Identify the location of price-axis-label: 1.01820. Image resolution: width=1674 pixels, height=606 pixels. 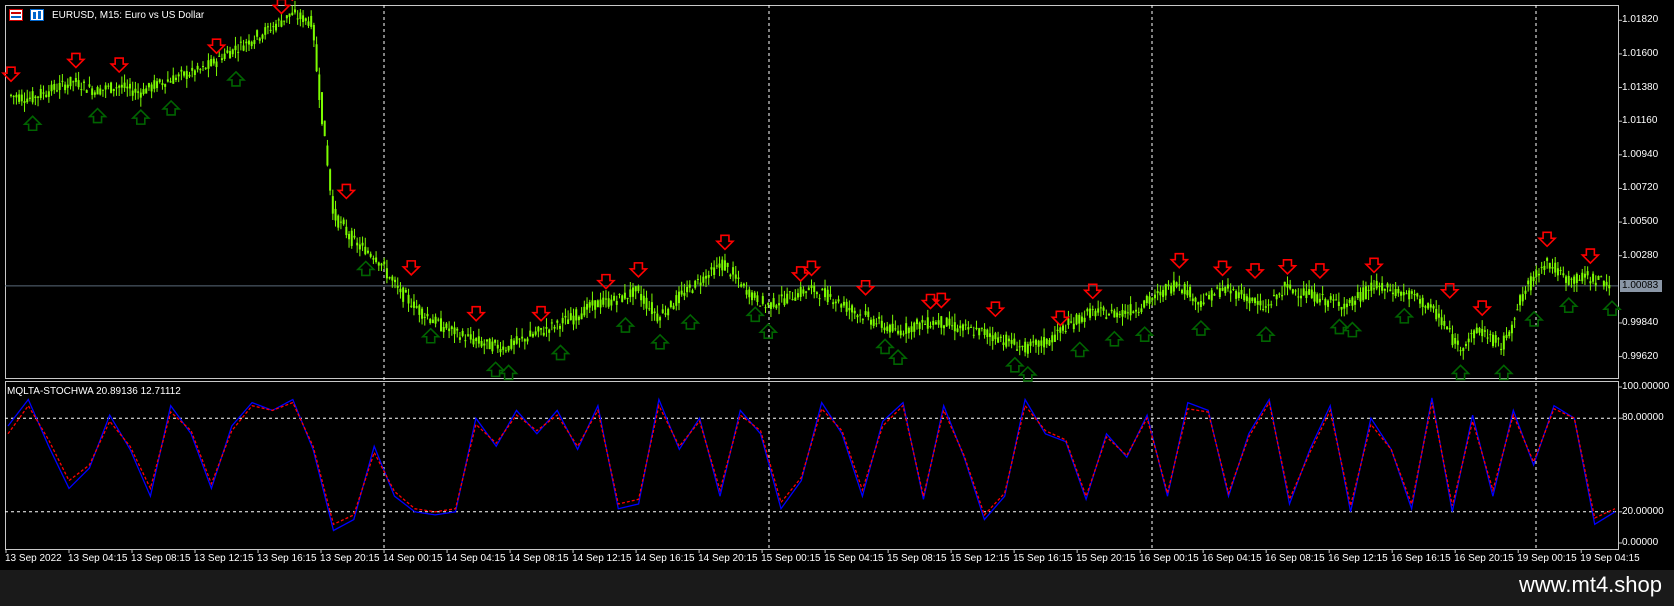
(1640, 20).